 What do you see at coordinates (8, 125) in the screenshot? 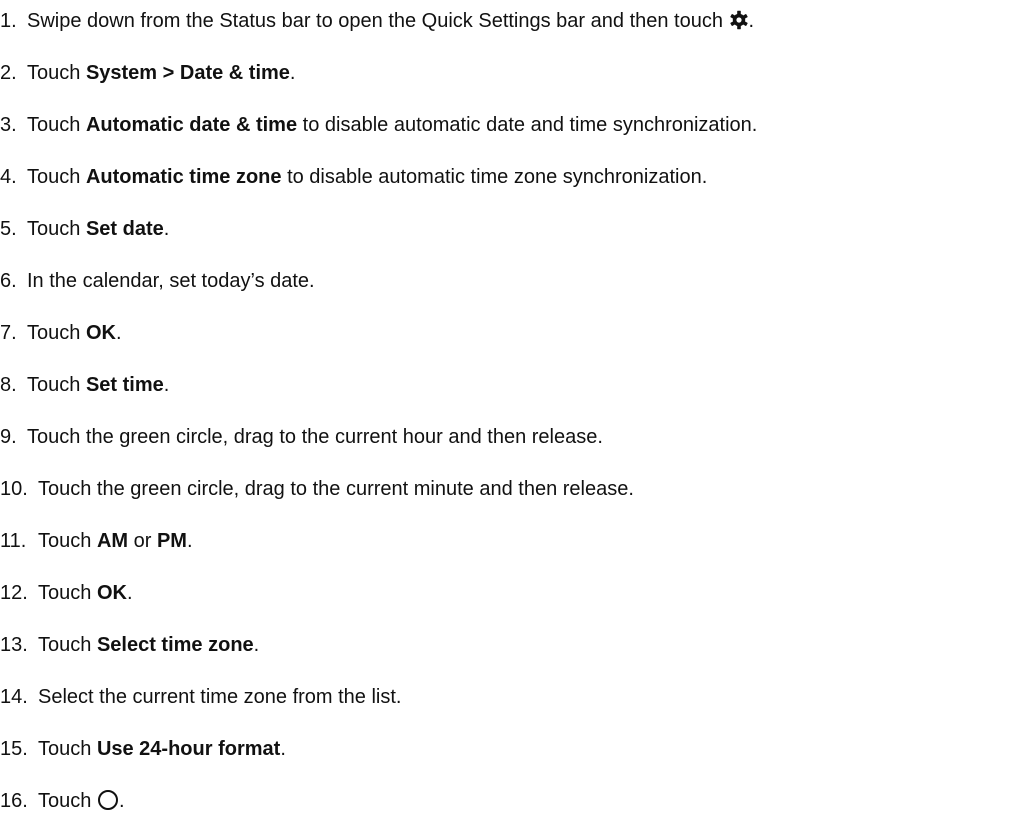
I see `step-number: 3.` at bounding box center [8, 125].